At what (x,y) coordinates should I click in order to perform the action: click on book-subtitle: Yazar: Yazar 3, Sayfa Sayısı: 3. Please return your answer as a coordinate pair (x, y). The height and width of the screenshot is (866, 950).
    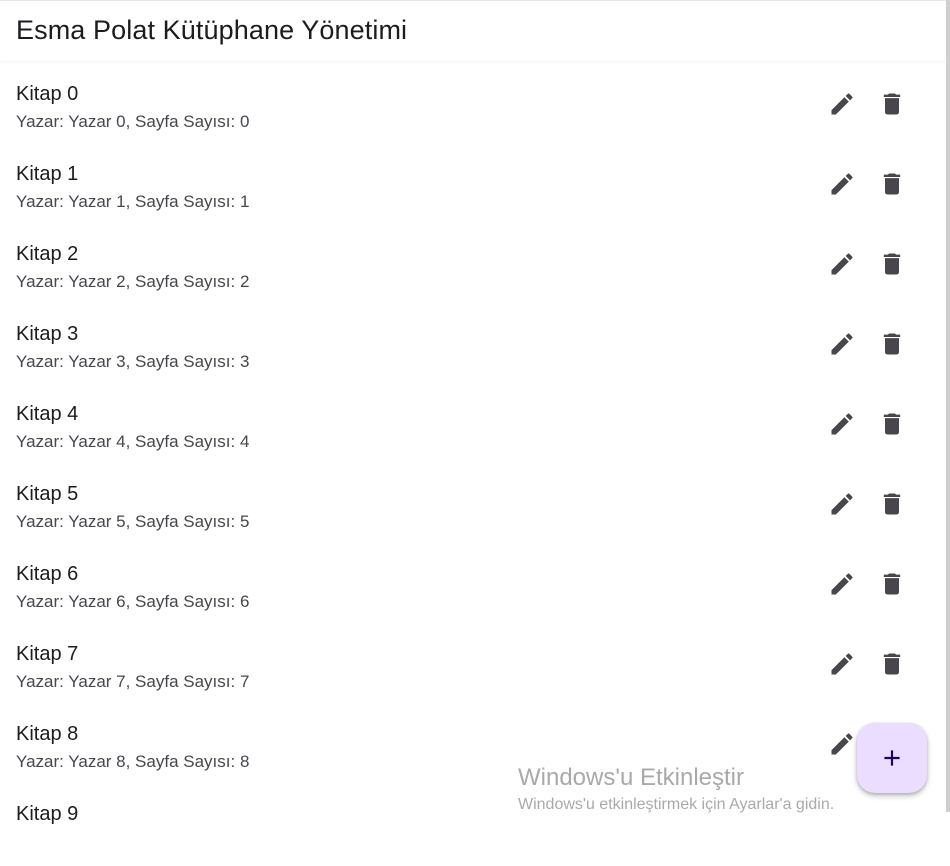
    Looking at the image, I should click on (133, 361).